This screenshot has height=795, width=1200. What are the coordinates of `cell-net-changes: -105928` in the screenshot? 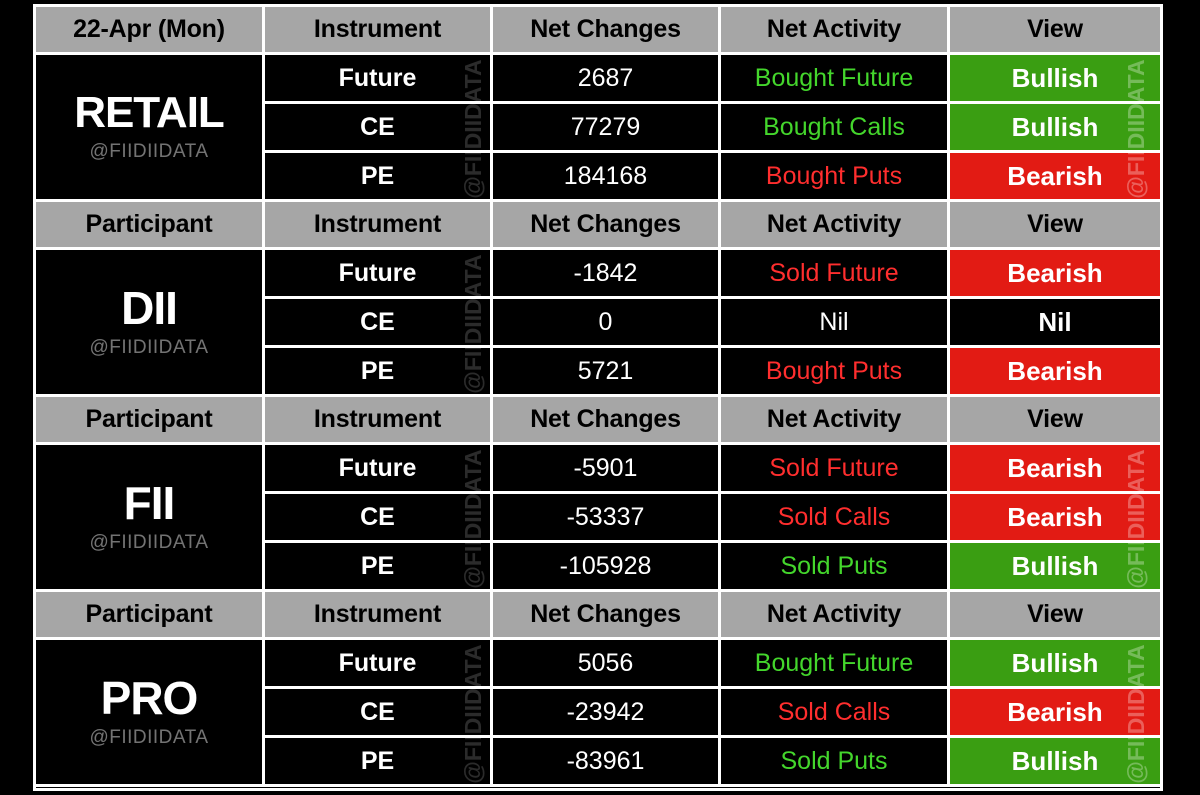 It's located at (607, 567).